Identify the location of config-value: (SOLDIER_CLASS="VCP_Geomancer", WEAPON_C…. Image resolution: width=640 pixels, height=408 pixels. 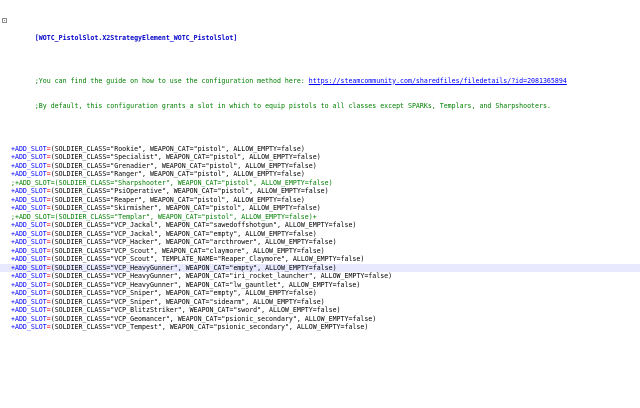
(213, 318).